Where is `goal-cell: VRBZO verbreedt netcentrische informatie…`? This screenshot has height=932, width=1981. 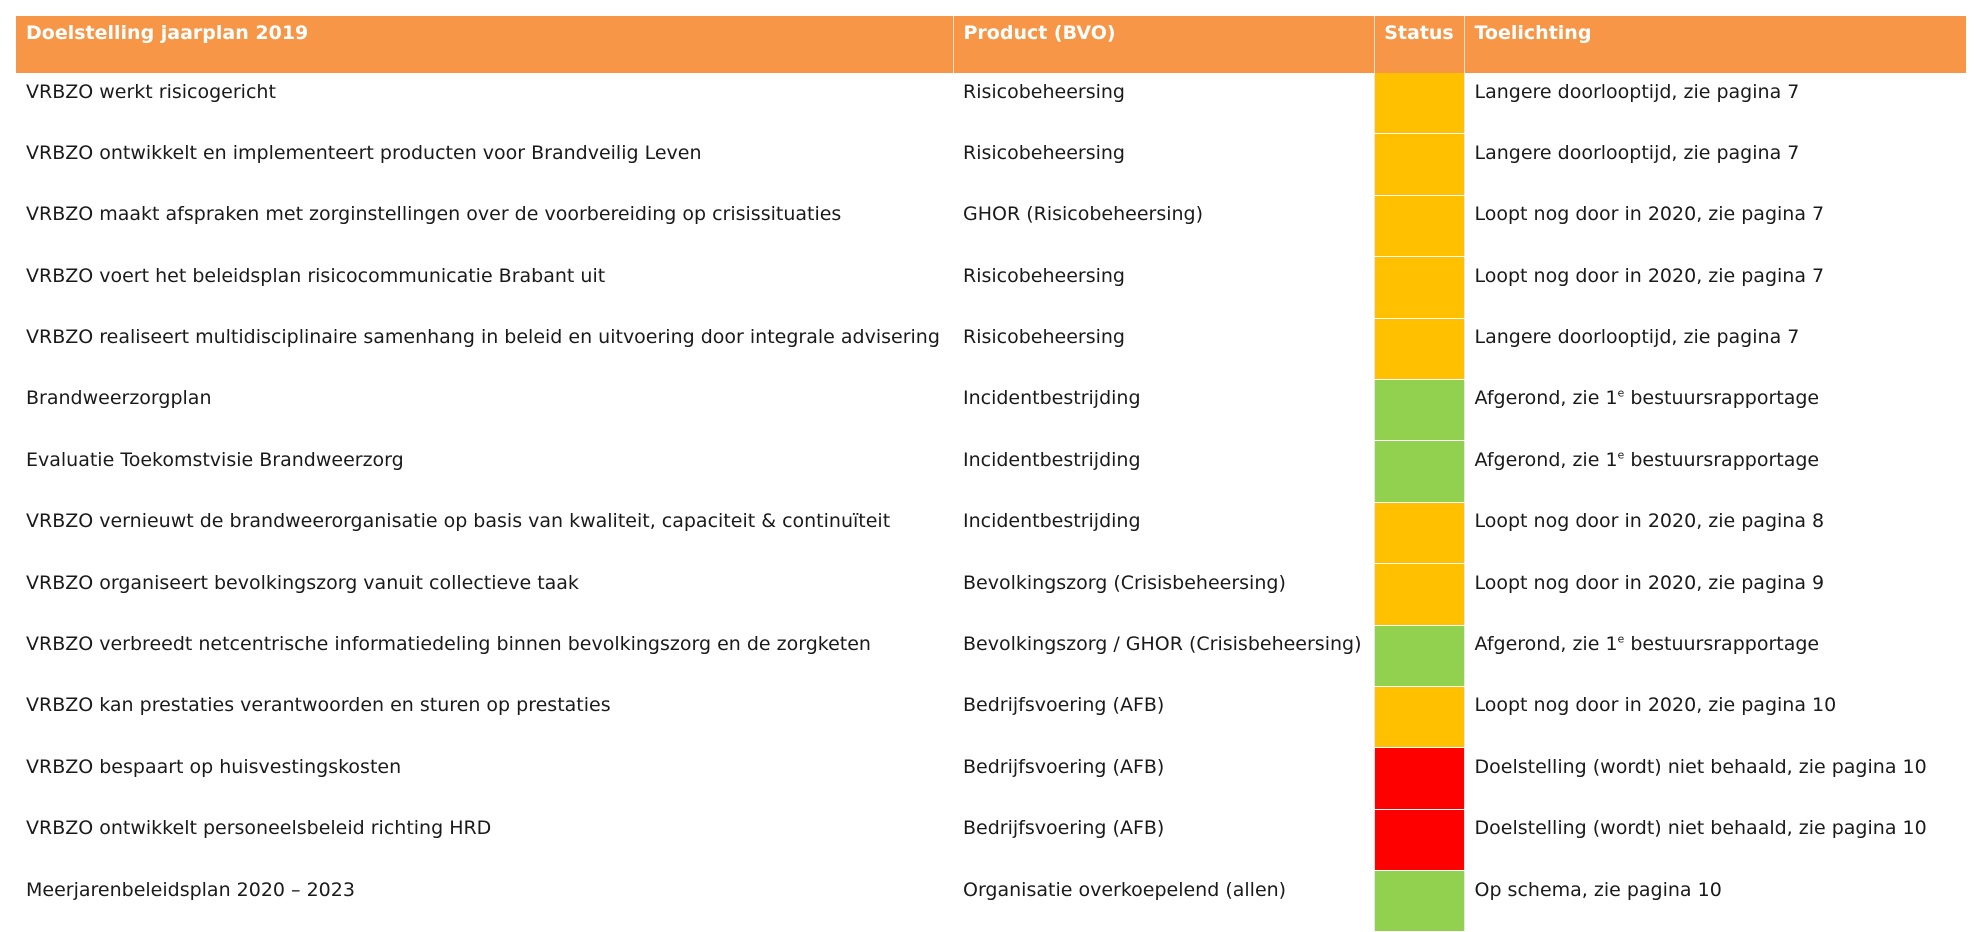
goal-cell: VRBZO verbreedt netcentrische informatie… is located at coordinates (448, 644).